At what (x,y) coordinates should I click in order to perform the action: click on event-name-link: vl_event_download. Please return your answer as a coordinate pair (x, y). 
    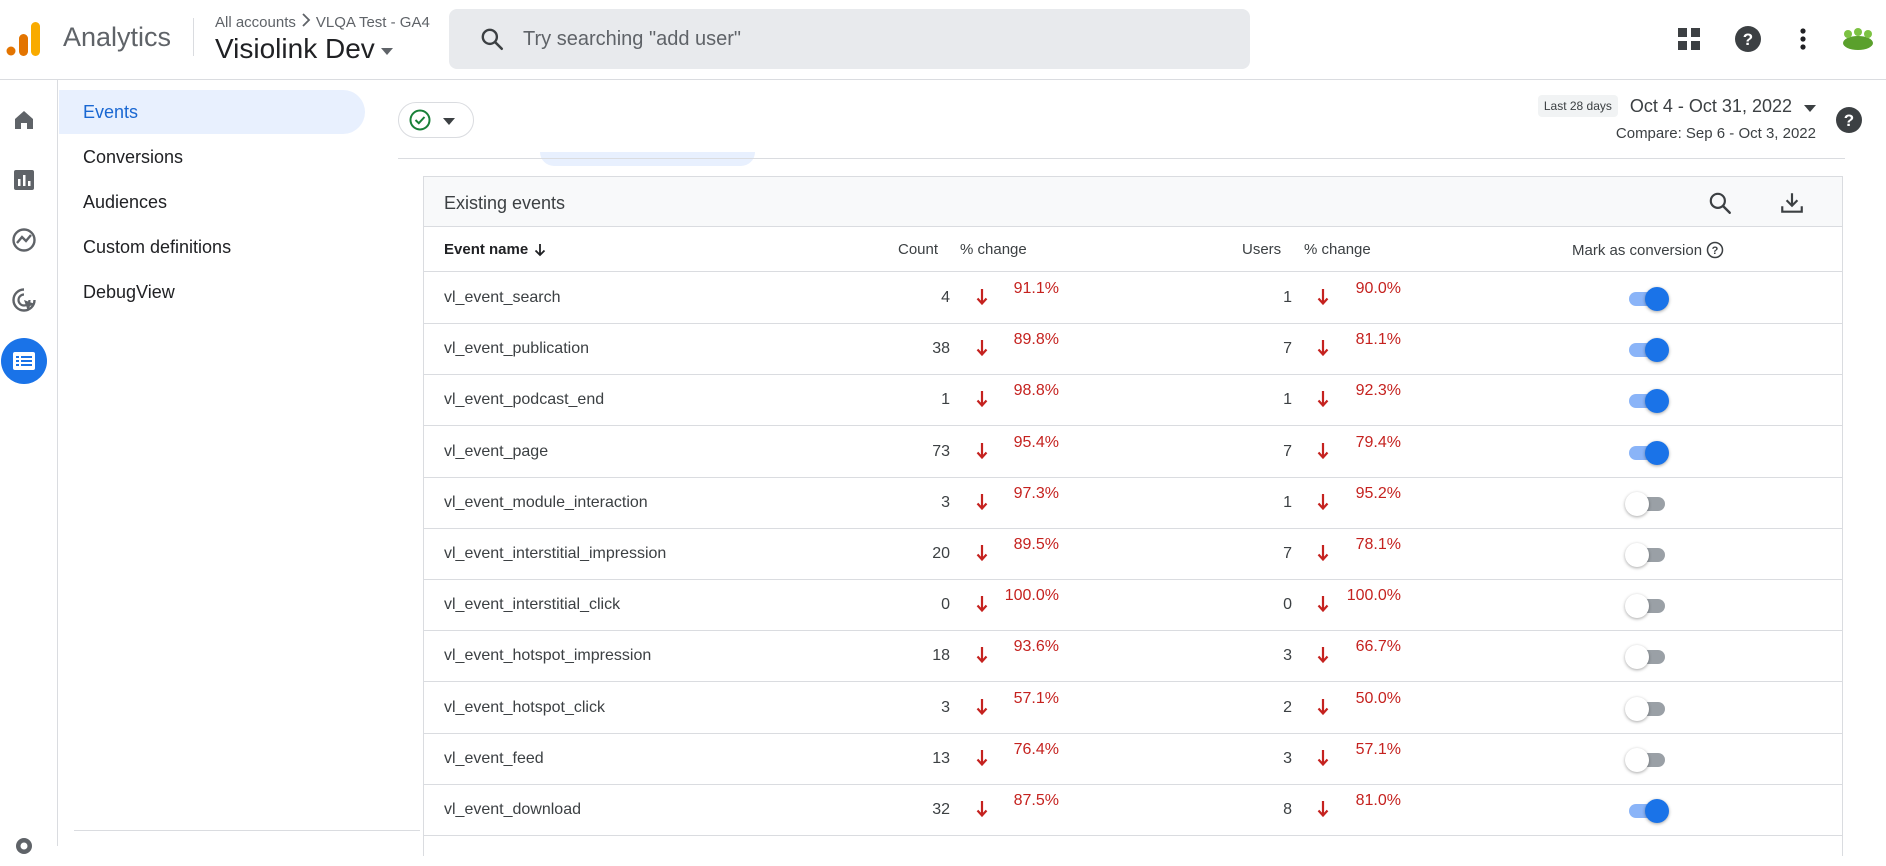
    Looking at the image, I should click on (512, 810).